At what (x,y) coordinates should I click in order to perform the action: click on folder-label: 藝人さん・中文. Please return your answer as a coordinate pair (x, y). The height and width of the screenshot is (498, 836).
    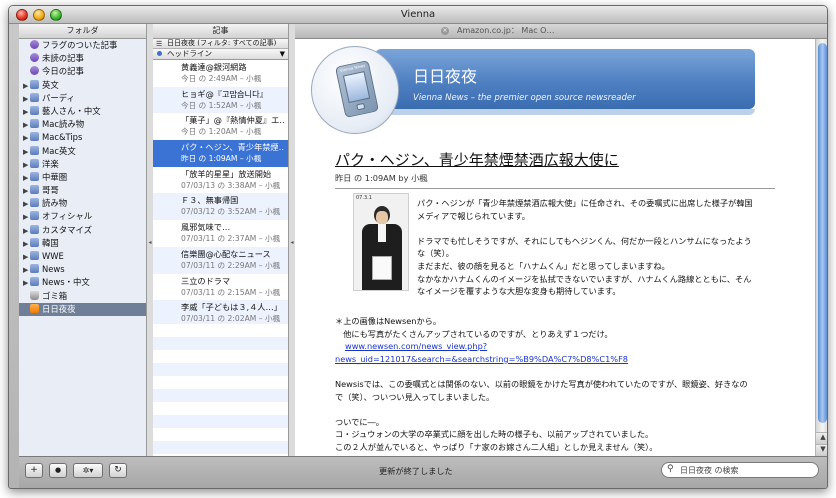
    Looking at the image, I should click on (71, 110).